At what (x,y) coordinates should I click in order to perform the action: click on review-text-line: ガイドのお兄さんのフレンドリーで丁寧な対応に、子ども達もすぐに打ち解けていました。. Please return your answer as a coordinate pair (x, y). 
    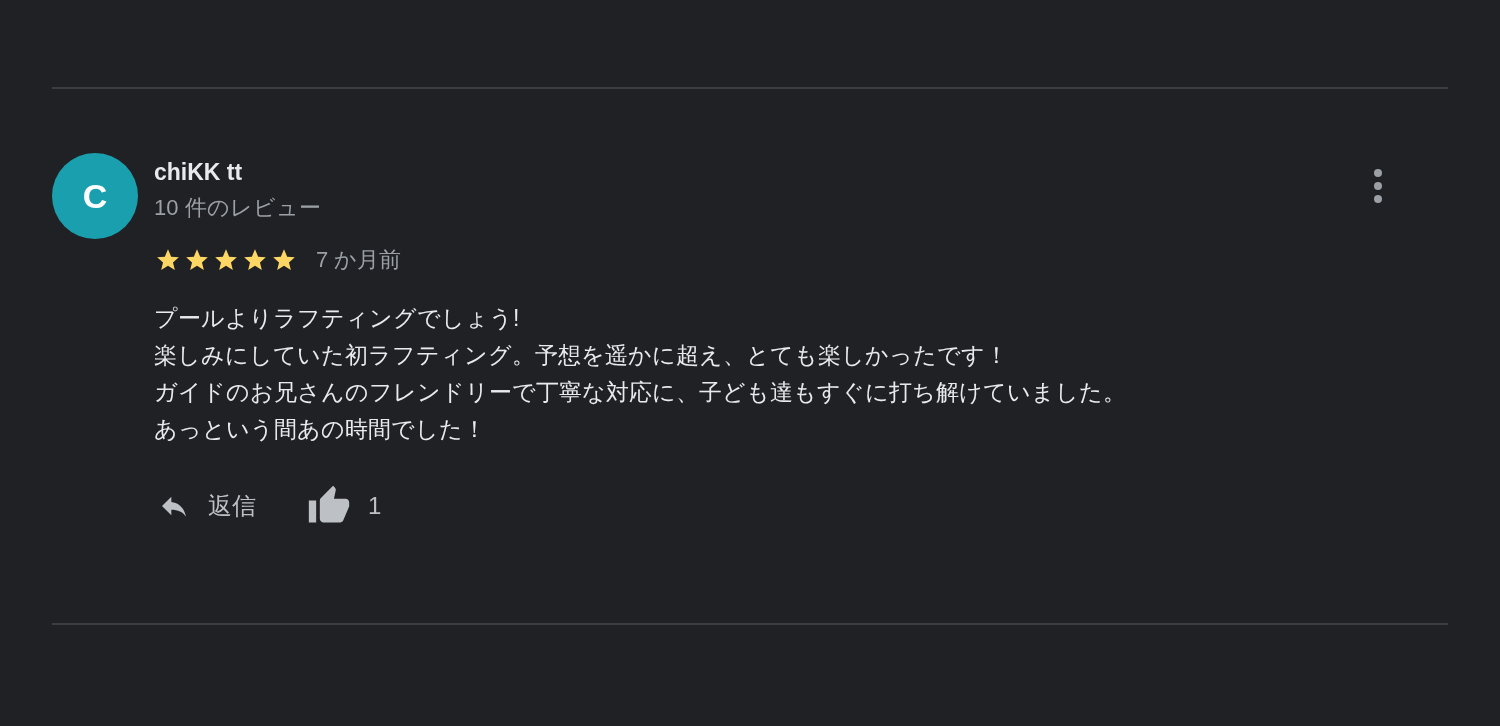
    Looking at the image, I should click on (640, 392).